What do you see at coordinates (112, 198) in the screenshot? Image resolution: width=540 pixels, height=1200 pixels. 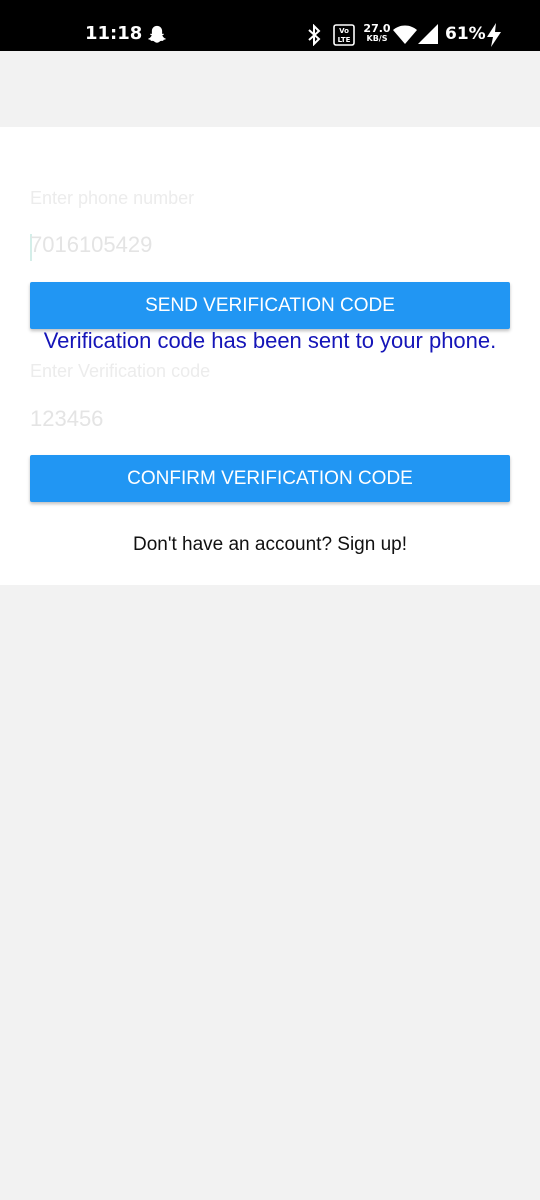 I see `phone-label: Enter phone number` at bounding box center [112, 198].